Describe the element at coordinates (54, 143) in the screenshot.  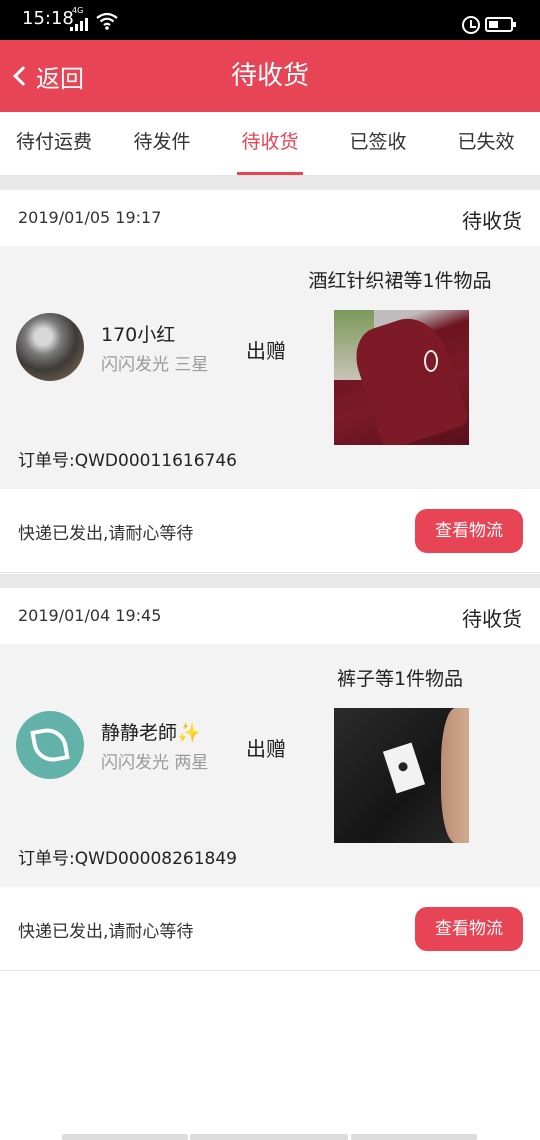
I see `tab-pending-shipping-fee: 待付运费` at that location.